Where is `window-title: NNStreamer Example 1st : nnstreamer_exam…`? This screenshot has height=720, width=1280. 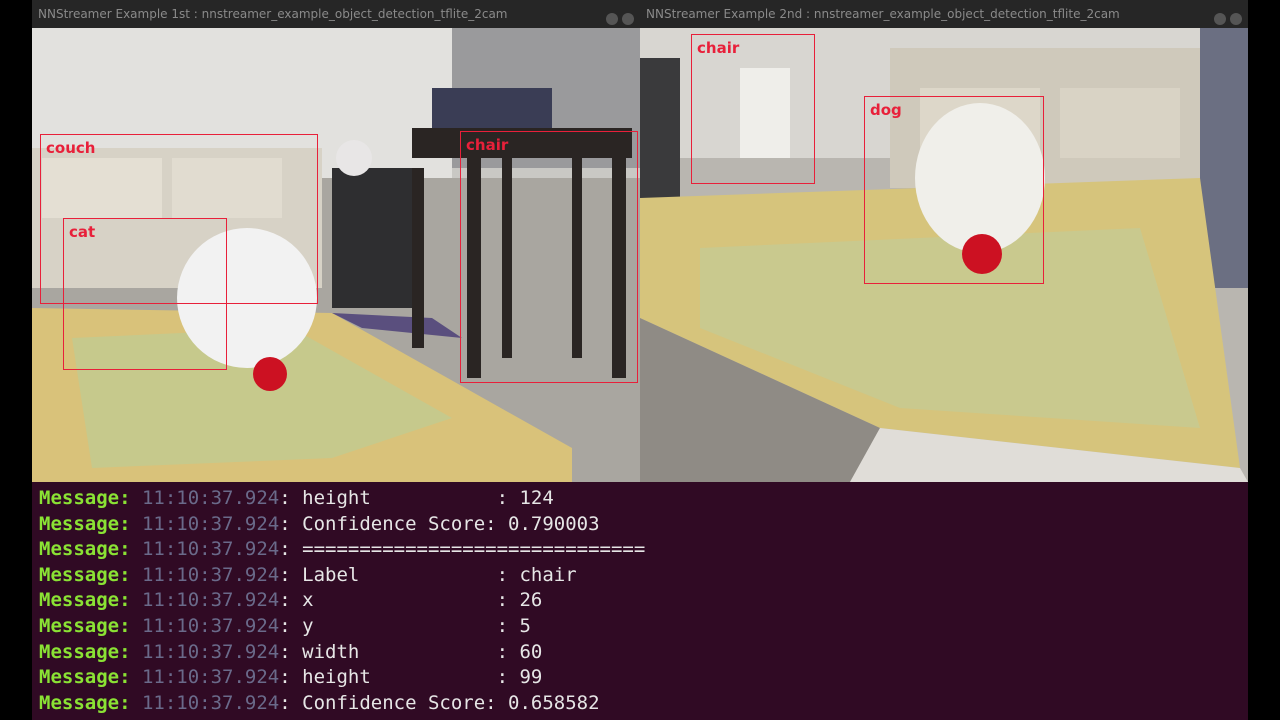 window-title: NNStreamer Example 1st : nnstreamer_exam… is located at coordinates (273, 14).